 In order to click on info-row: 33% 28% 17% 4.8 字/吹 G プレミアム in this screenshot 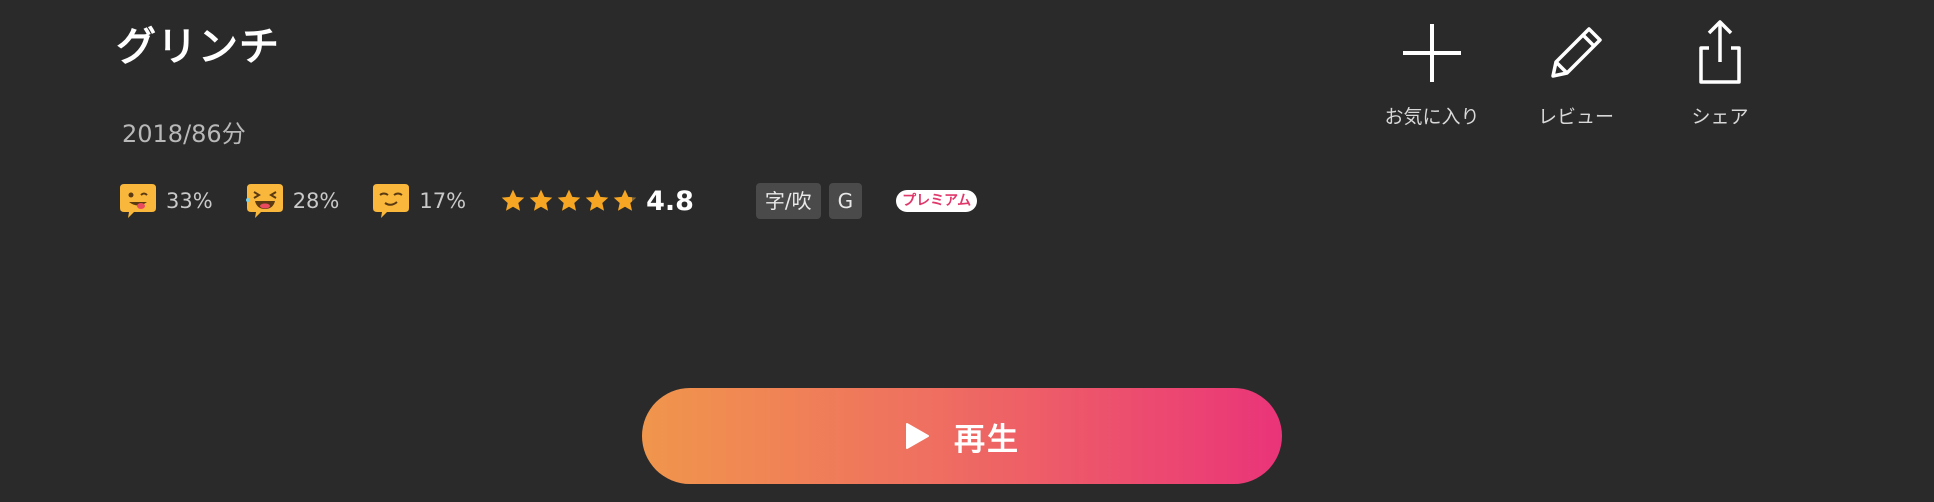, I will do `click(547, 201)`.